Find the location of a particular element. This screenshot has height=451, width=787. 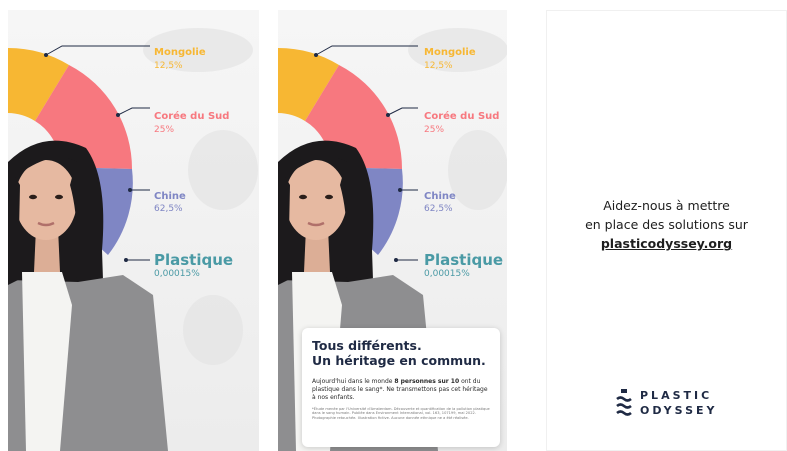

cta-line1: Aidez-nous à mettre is located at coordinates (666, 205).